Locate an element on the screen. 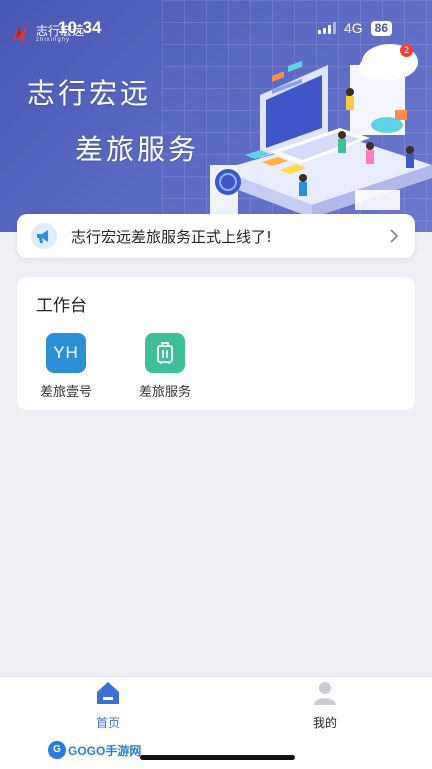 The width and height of the screenshot is (432, 769). app-travel-one: YH 差旅壹号 is located at coordinates (66, 366).